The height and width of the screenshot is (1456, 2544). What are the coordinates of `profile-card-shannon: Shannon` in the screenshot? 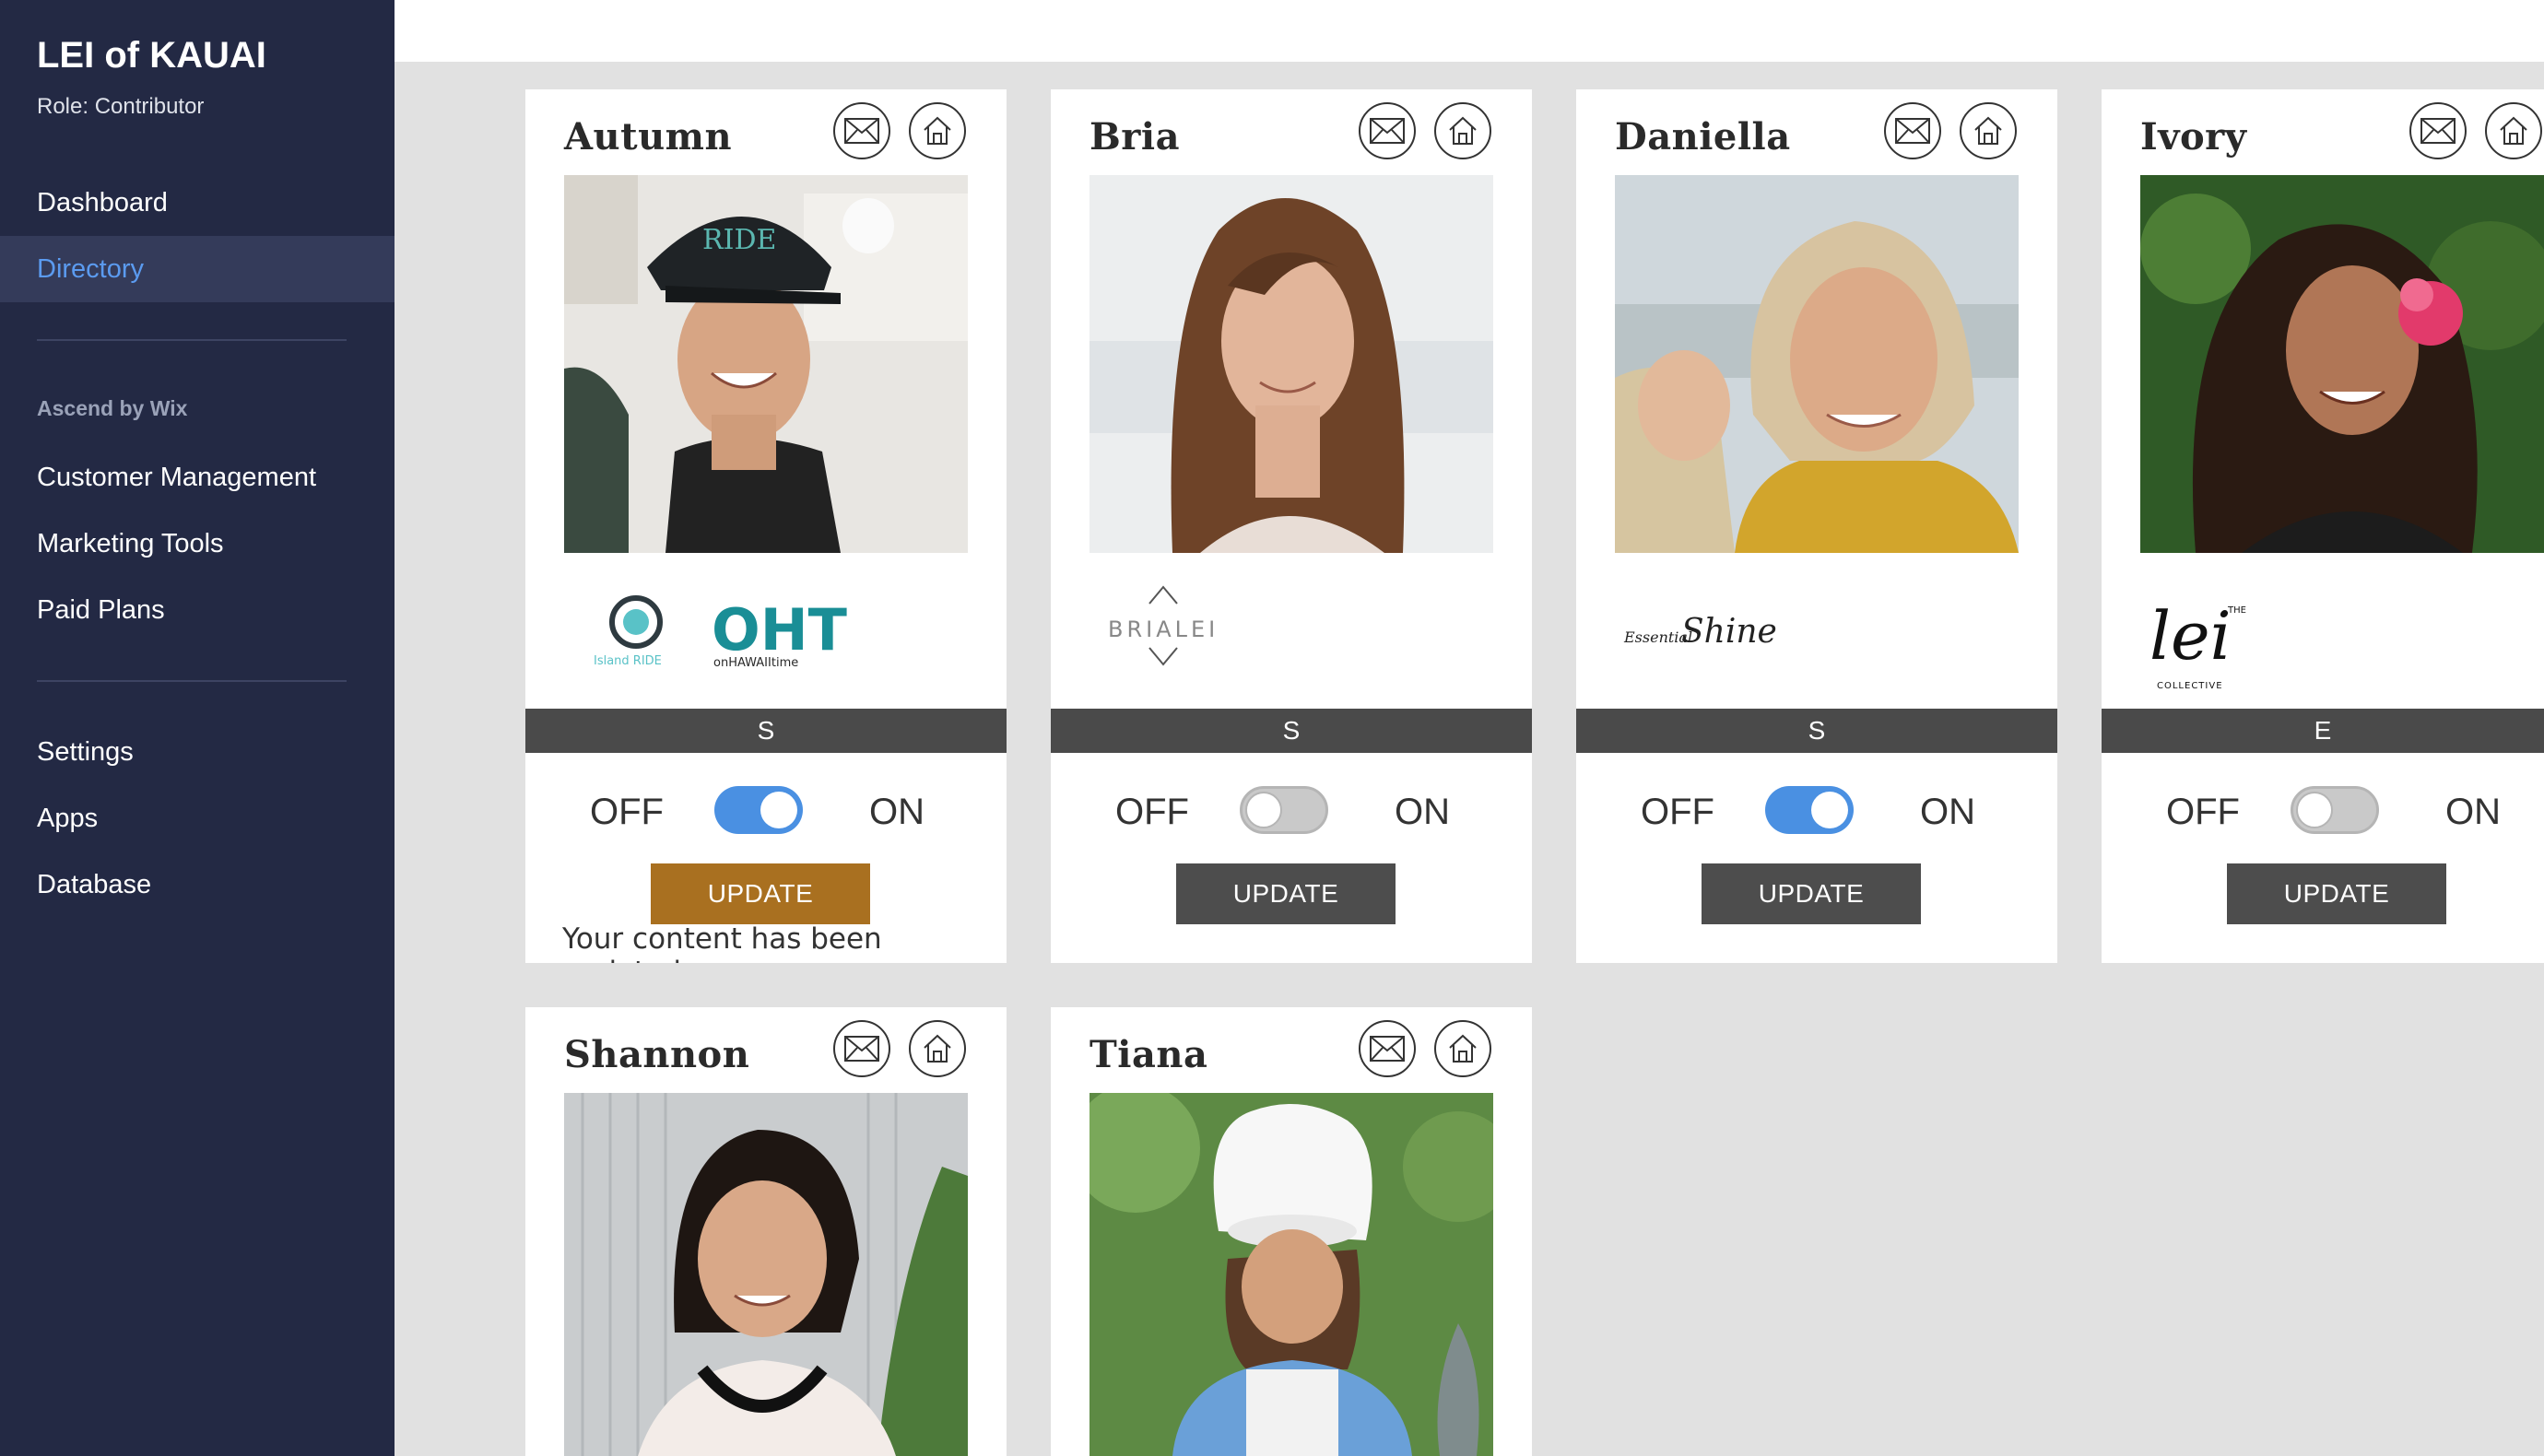 It's located at (766, 1231).